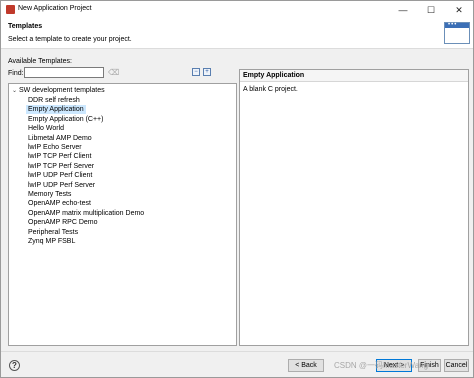 The image size is (474, 378). Describe the element at coordinates (270, 89) in the screenshot. I see `selected-template-description: A blank C project.` at that location.